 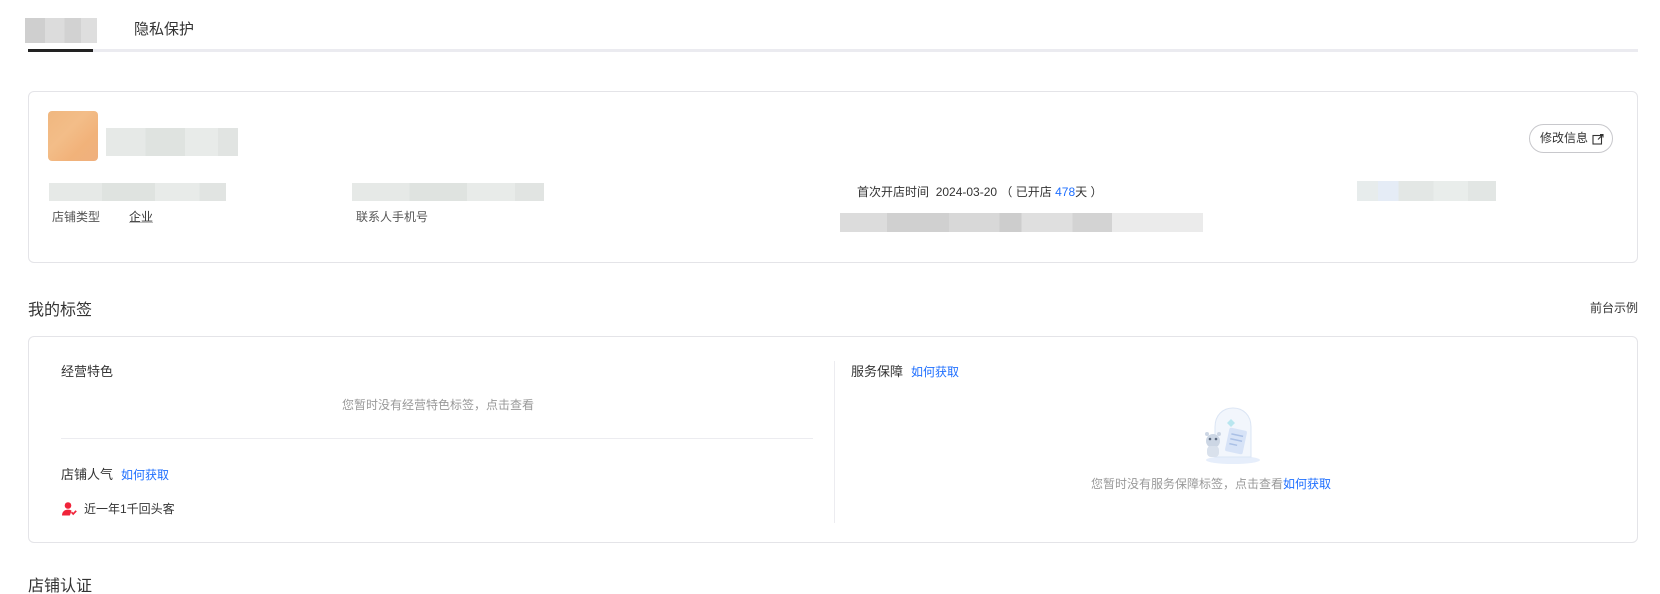 What do you see at coordinates (437, 438) in the screenshot?
I see `section-divider` at bounding box center [437, 438].